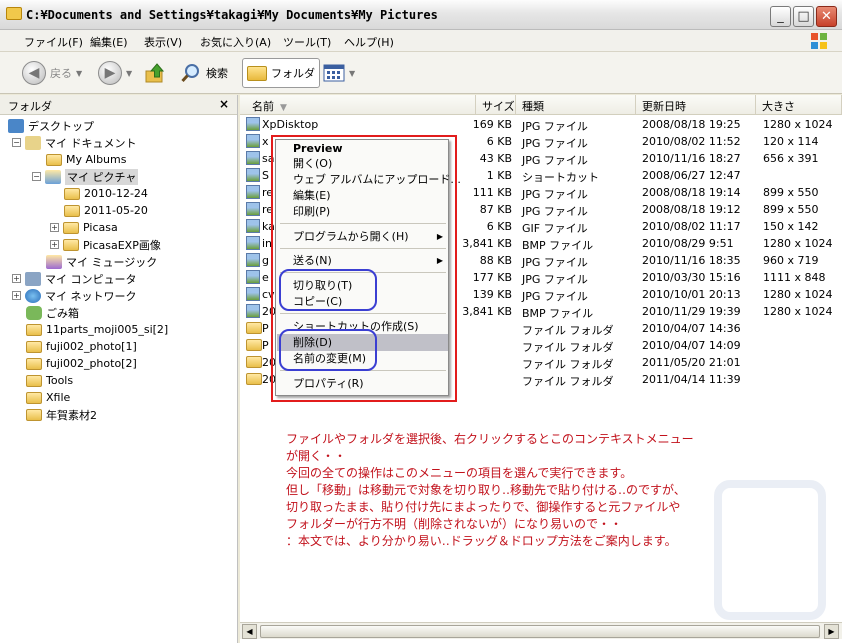 Image resolution: width=842 pixels, height=643 pixels. I want to click on column-header-size: サイズ, so click(496, 105).